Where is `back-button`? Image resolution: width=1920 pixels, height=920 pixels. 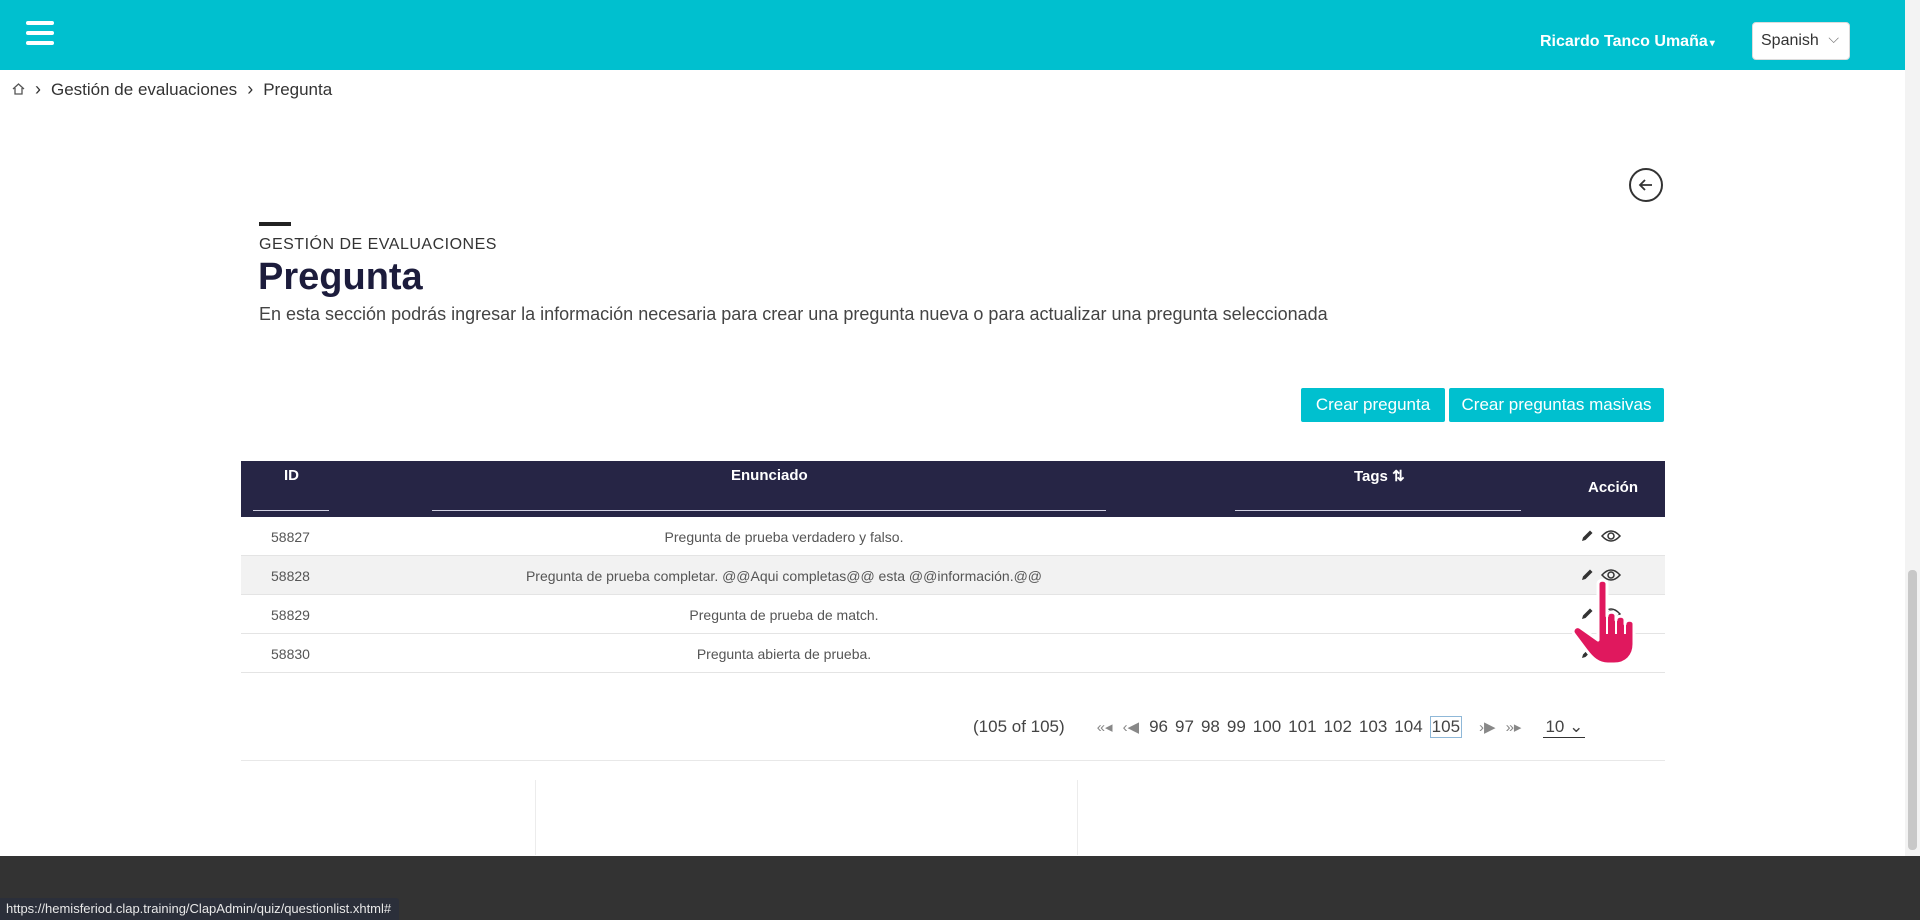
back-button is located at coordinates (1646, 185).